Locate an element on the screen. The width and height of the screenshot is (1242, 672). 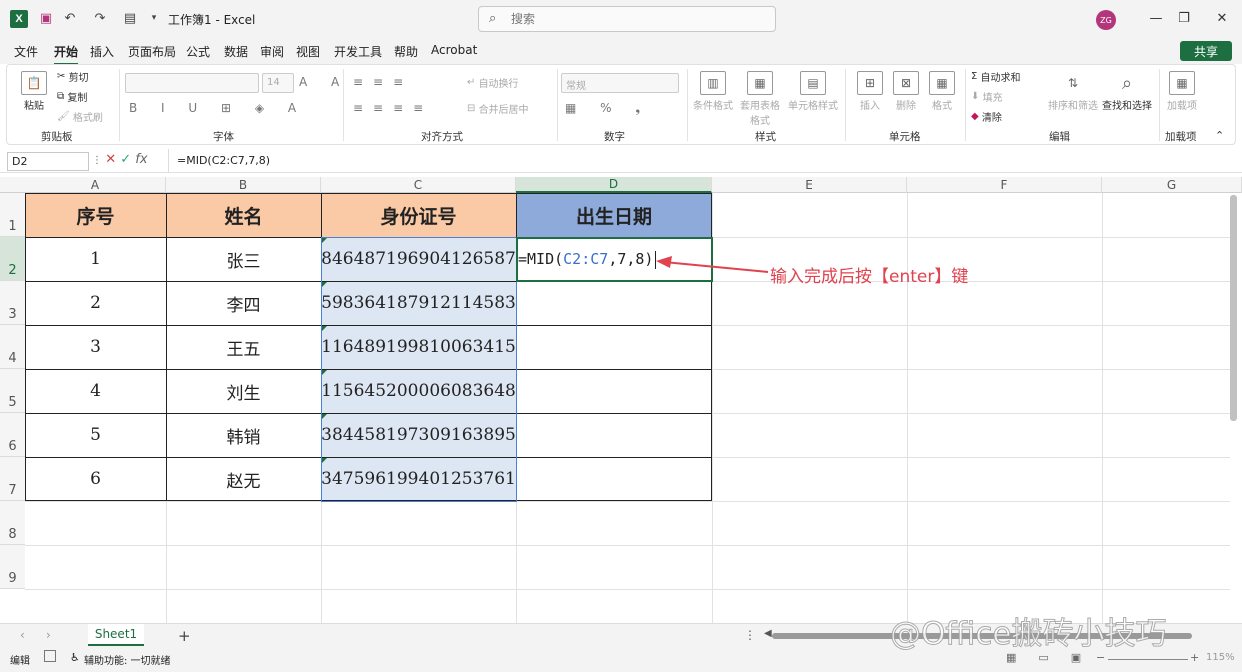
group-label-styles: 样式 is located at coordinates (765, 137).